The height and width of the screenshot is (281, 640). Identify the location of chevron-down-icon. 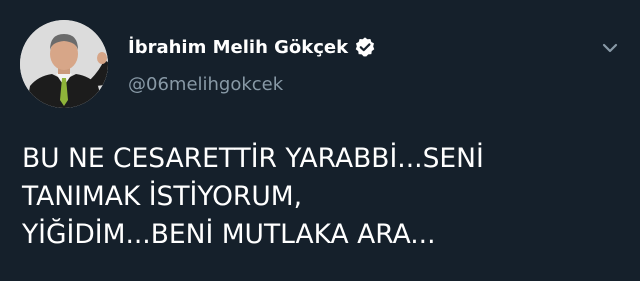
(610, 48).